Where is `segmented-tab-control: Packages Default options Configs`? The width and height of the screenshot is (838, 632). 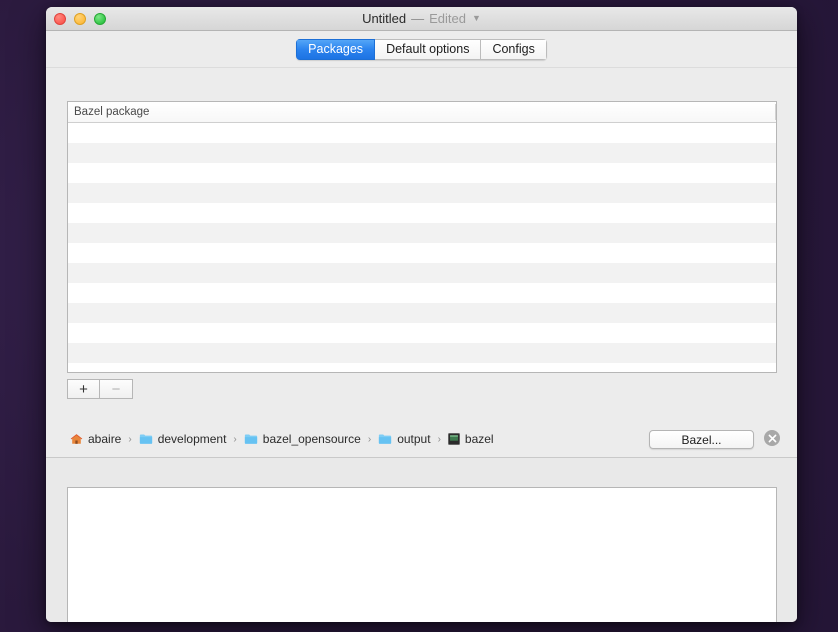
segmented-tab-control: Packages Default options Configs is located at coordinates (421, 49).